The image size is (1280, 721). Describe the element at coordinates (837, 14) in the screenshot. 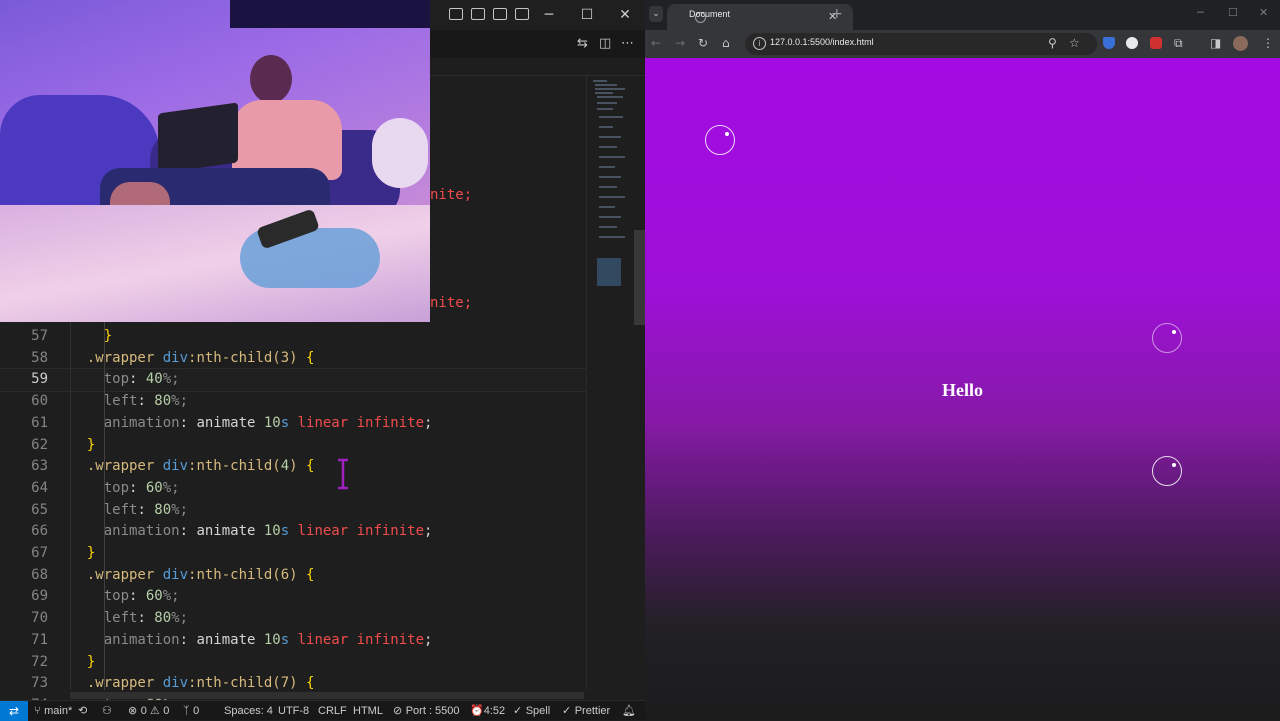

I see `new-tab-button: +` at that location.